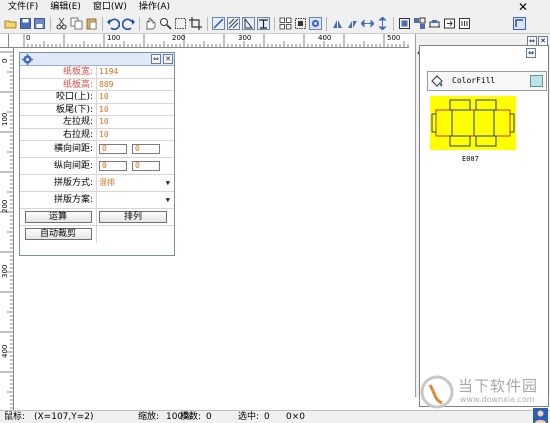 Image resolution: width=550 pixels, height=423 pixels. What do you see at coordinates (106, 7) in the screenshot?
I see `menu-window: 窗口(W)` at bounding box center [106, 7].